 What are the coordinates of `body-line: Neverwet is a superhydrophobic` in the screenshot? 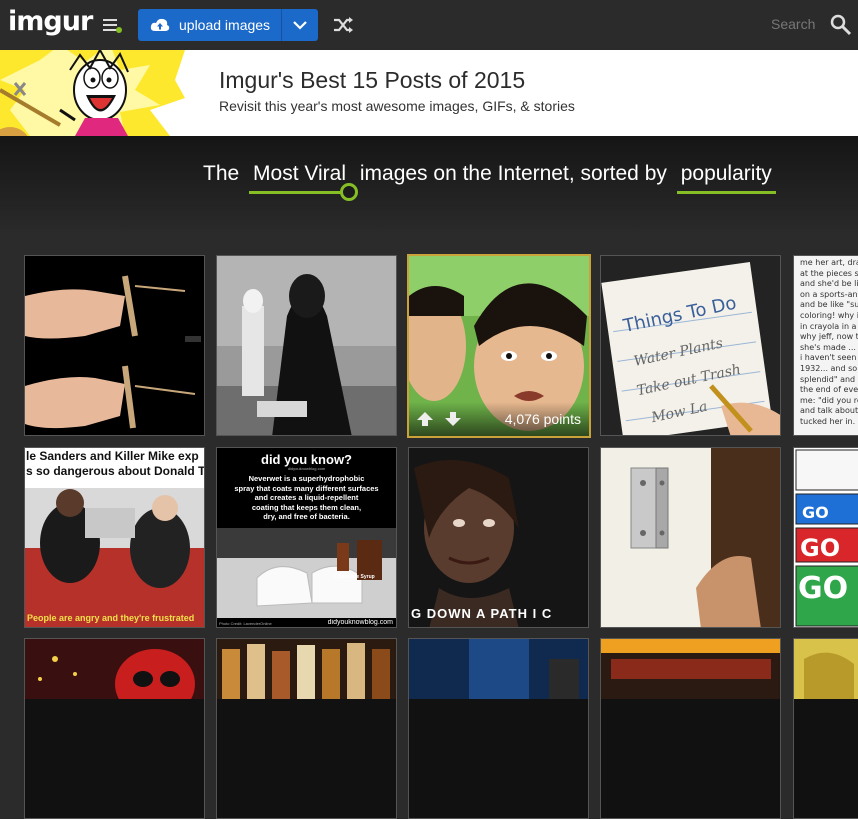 It's located at (306, 478).